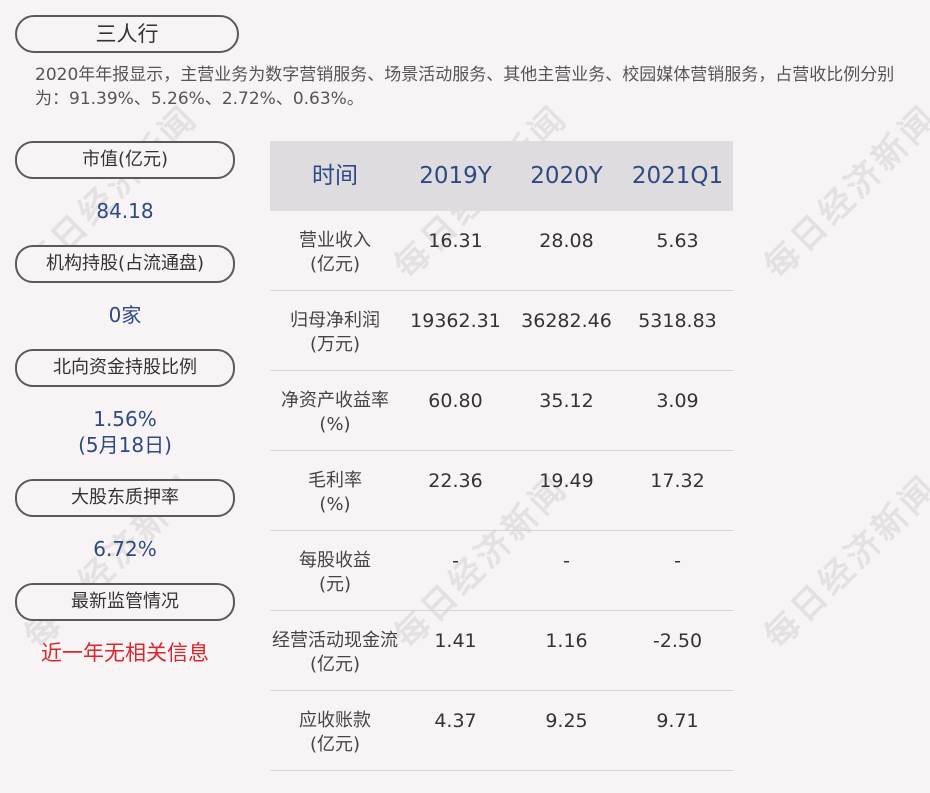 The image size is (930, 793). I want to click on row-value: 28.08, so click(566, 241).